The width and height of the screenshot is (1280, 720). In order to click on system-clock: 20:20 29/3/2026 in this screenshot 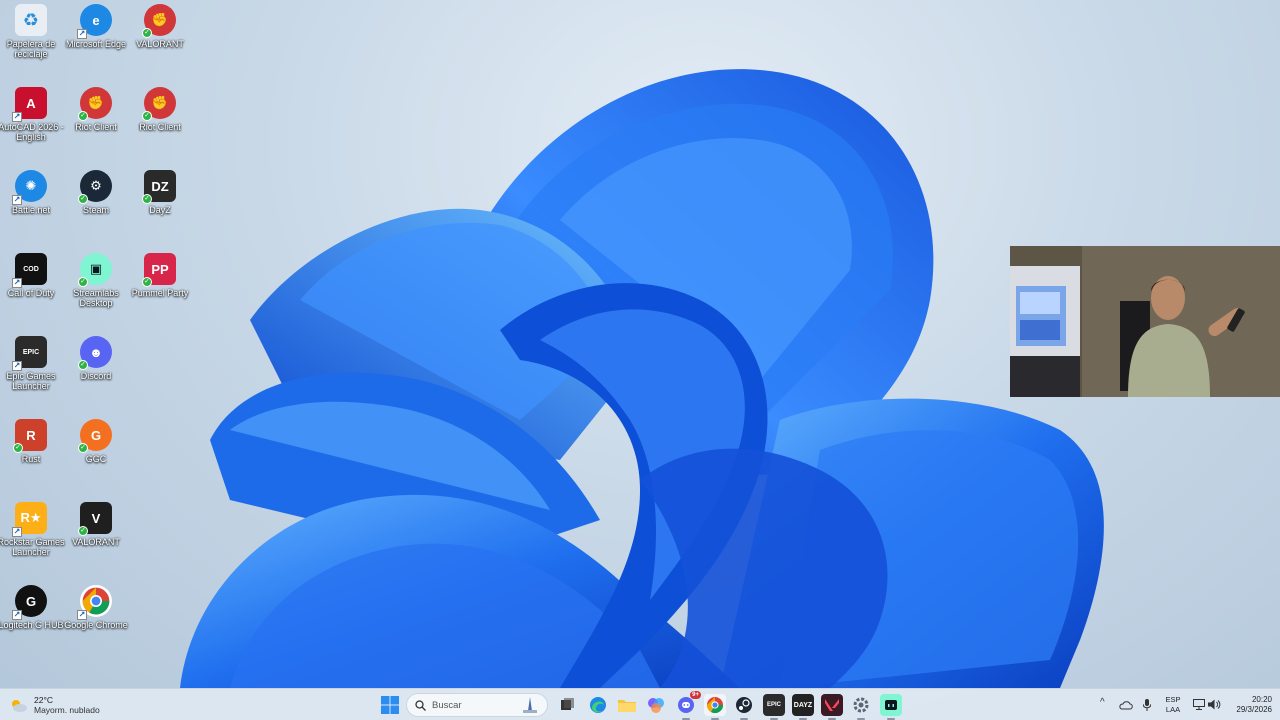, I will do `click(1248, 705)`.